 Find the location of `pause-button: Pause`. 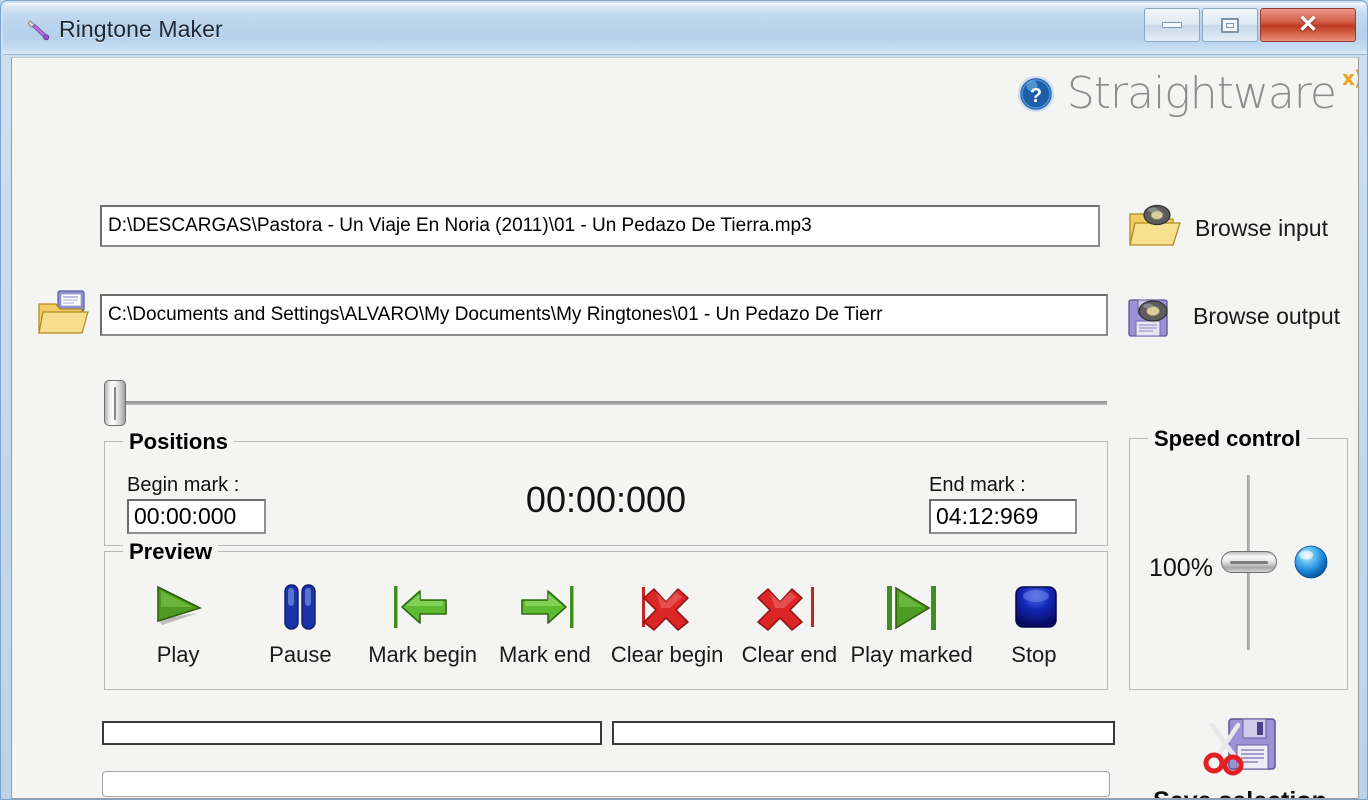

pause-button: Pause is located at coordinates (300, 624).